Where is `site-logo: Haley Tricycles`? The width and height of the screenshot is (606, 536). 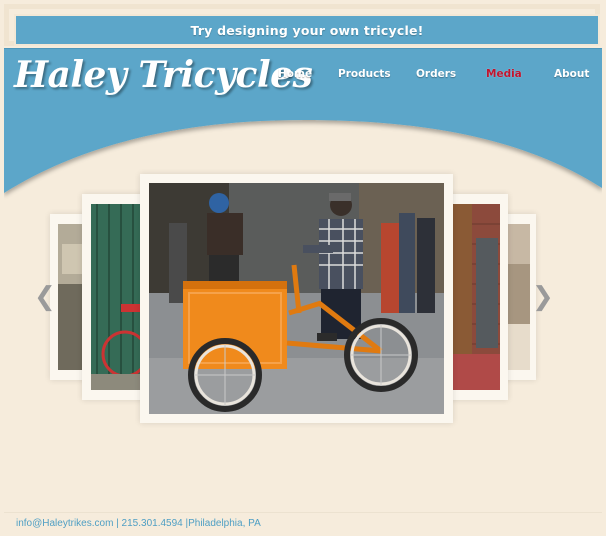
site-logo: Haley Tricycles is located at coordinates (163, 75).